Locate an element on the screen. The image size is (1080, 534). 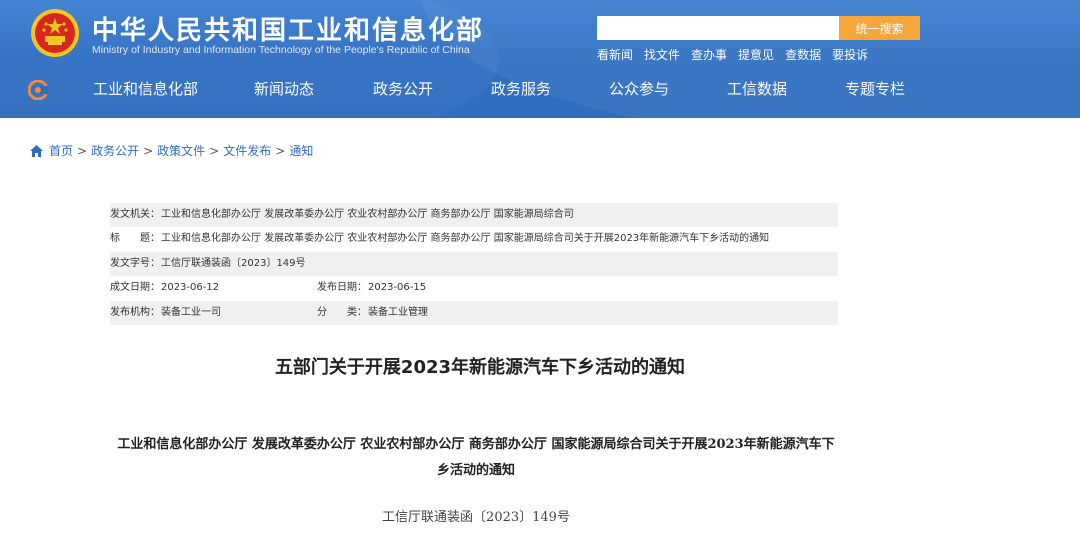
meta-value: 装备工业一司 is located at coordinates (191, 312).